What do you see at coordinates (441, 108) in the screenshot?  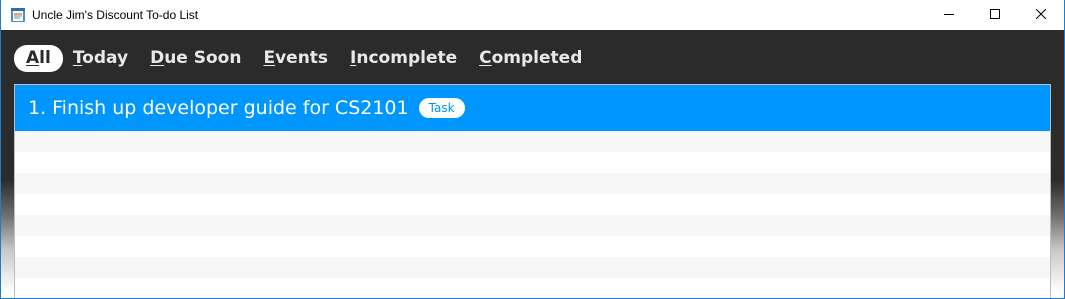 I see `task-type-badge: Task` at bounding box center [441, 108].